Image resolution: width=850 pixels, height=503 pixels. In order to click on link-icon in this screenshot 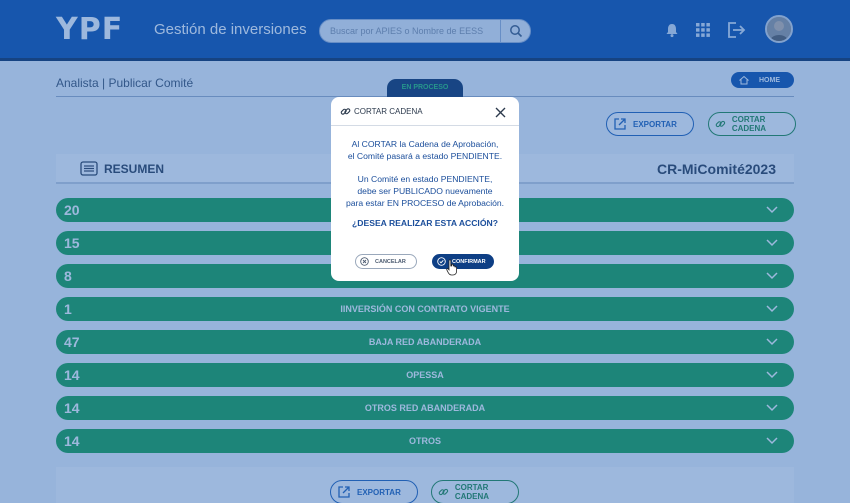, I will do `click(345, 111)`.